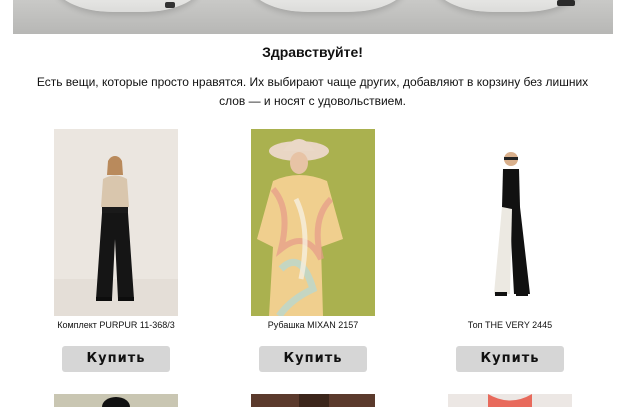 The height and width of the screenshot is (407, 625). Describe the element at coordinates (313, 17) in the screenshot. I see `hero-banner` at that location.